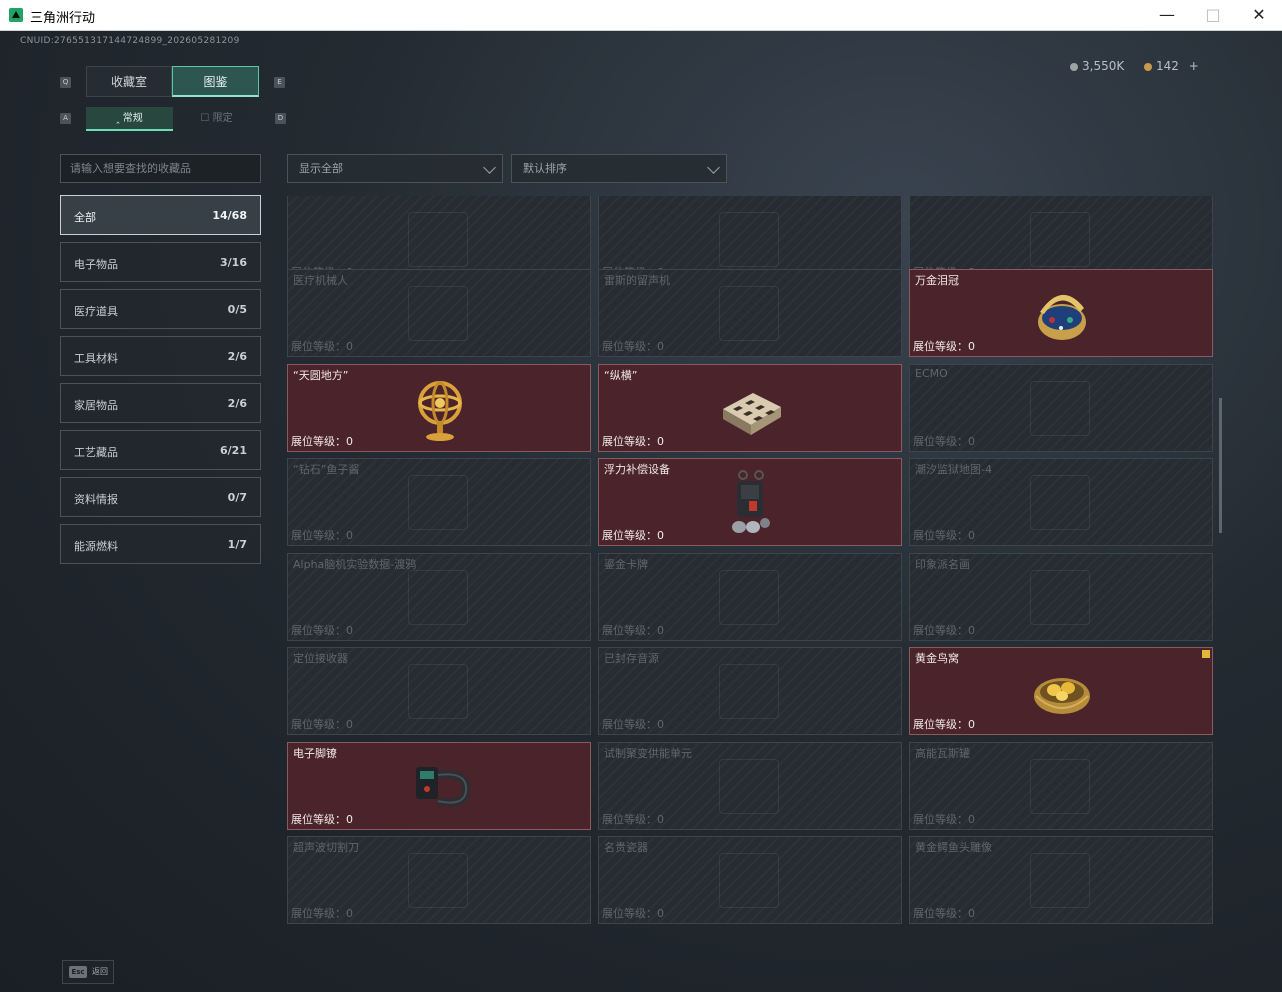  What do you see at coordinates (129, 119) in the screenshot?
I see `subtab-regular: ‸ 常规` at bounding box center [129, 119].